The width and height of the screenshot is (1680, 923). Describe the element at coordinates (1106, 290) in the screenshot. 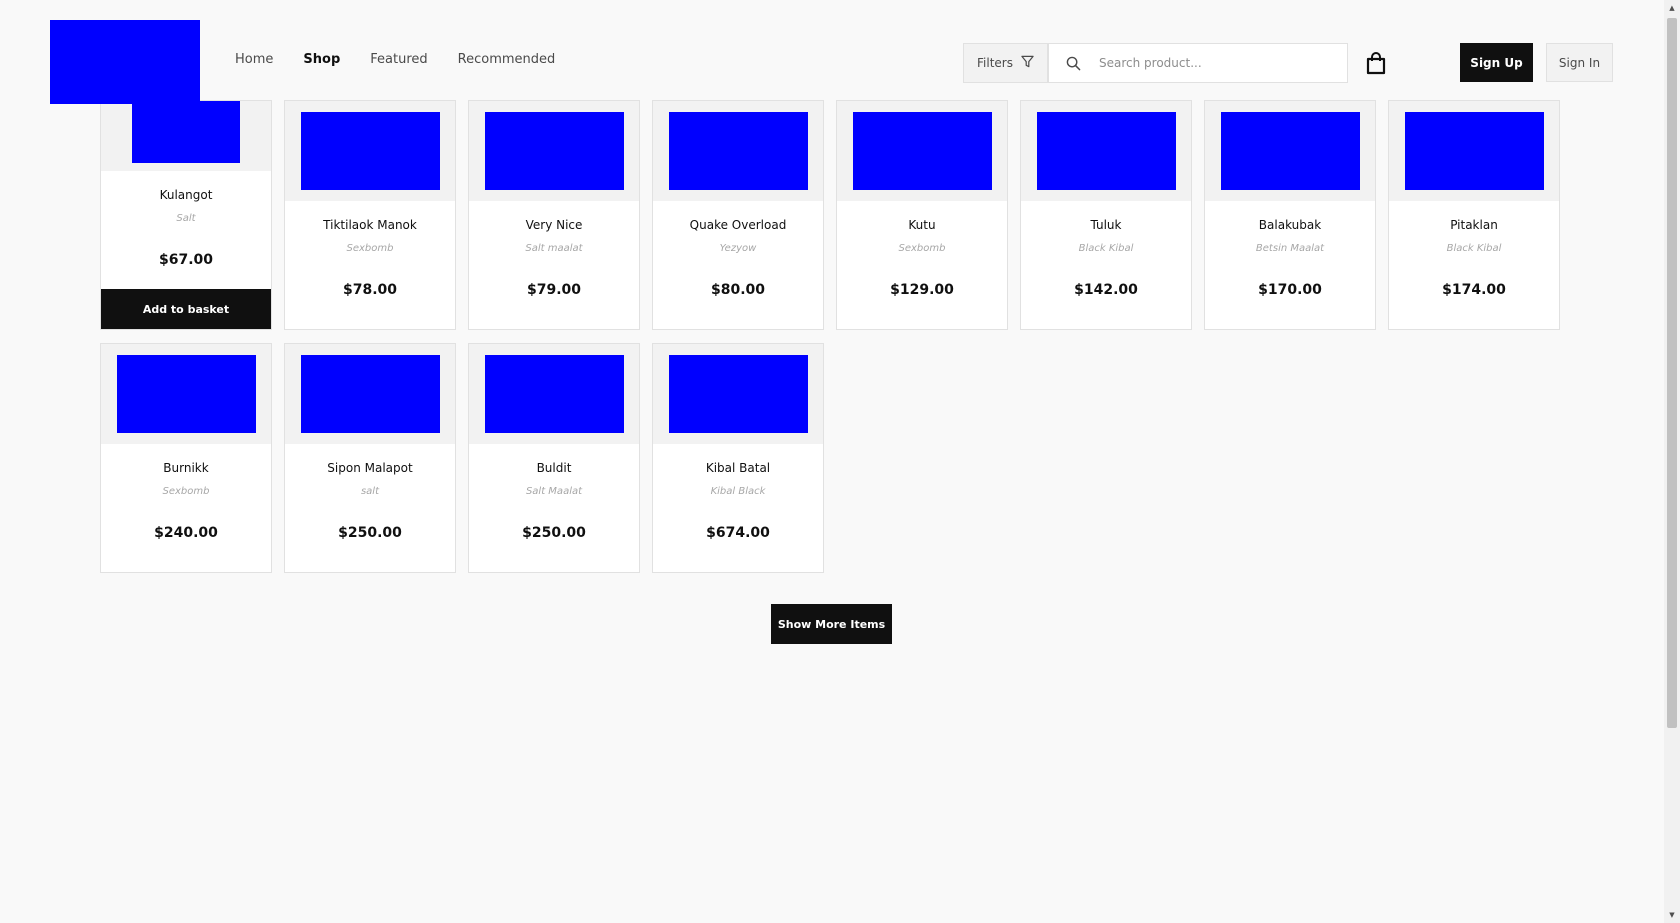

I see `product-price: $142.00` at that location.